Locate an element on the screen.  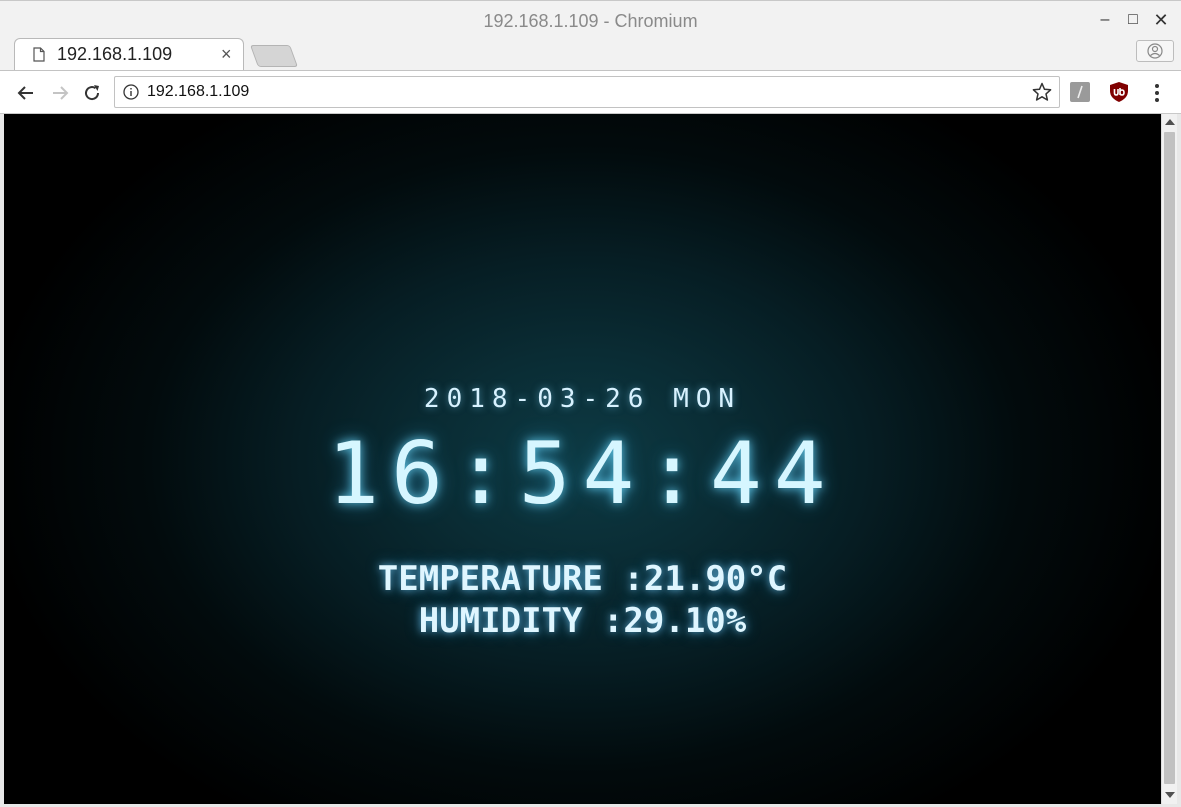
minimize-button: – is located at coordinates (1105, 20).